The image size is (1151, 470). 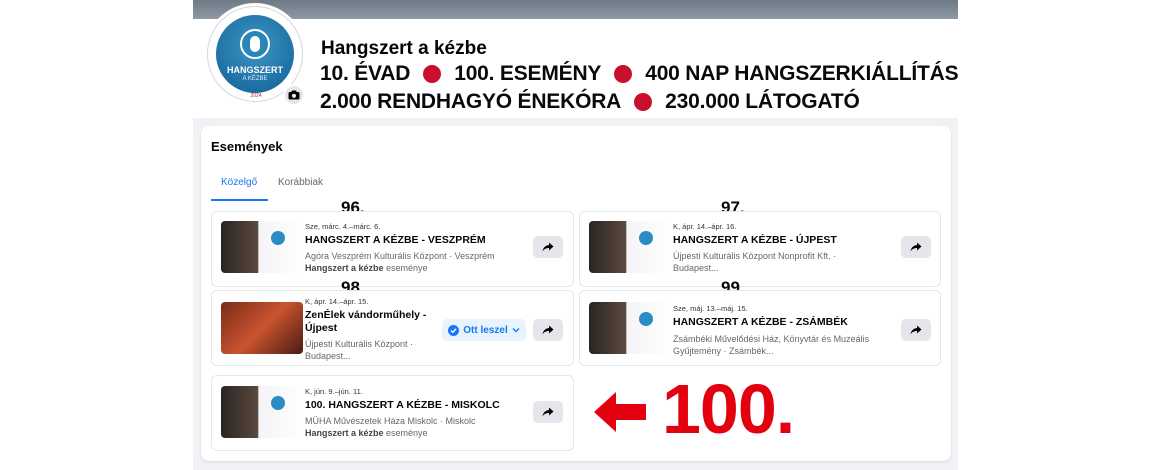 What do you see at coordinates (255, 44) in the screenshot?
I see `microphone-emblem-icon` at bounding box center [255, 44].